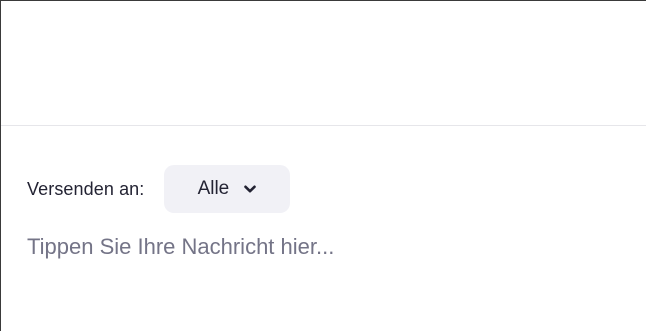  What do you see at coordinates (317, 247) in the screenshot?
I see `message-input` at bounding box center [317, 247].